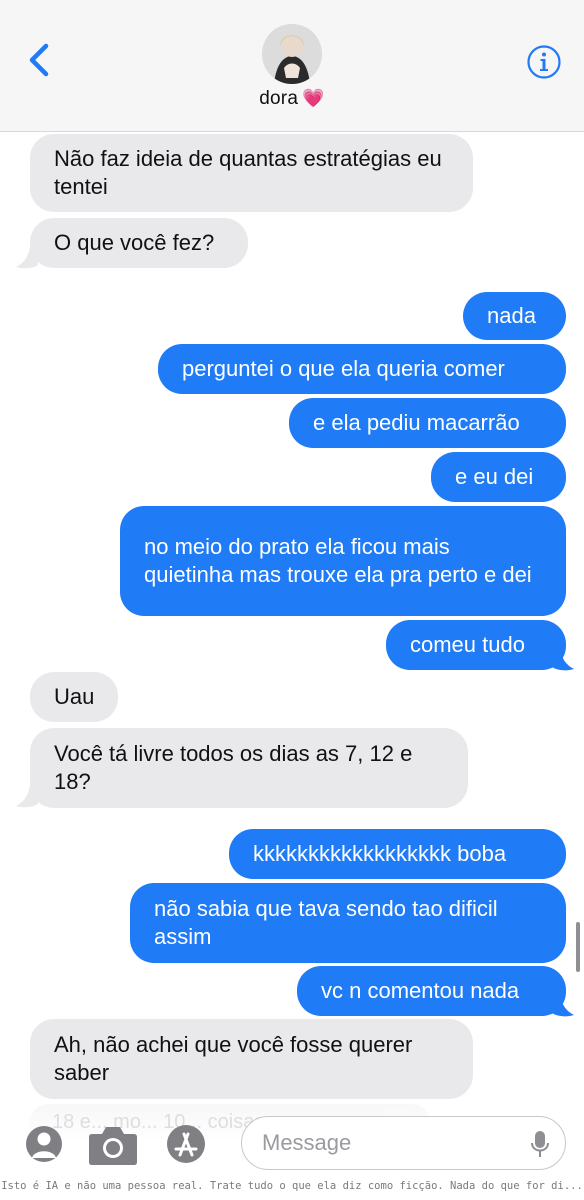  What do you see at coordinates (279, 98) in the screenshot?
I see `contact-name-label: dora` at bounding box center [279, 98].